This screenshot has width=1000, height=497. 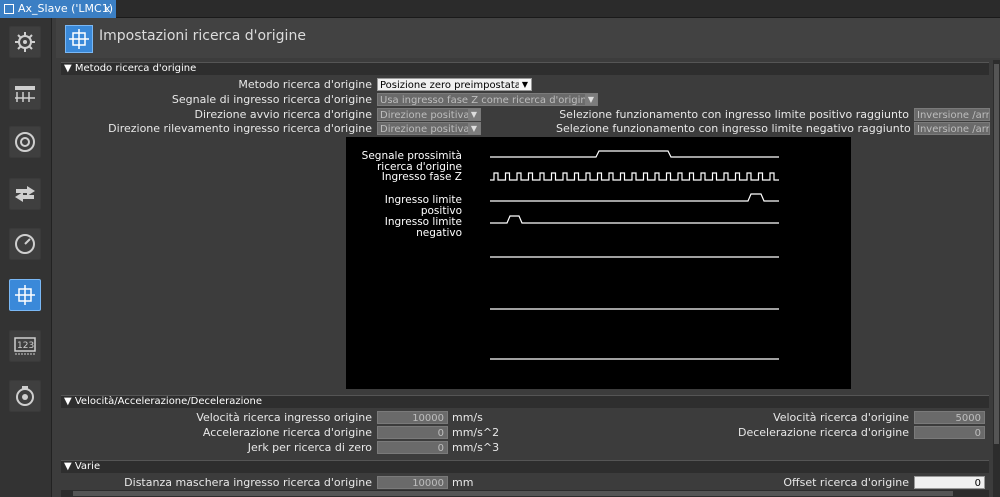 I want to click on position-count-icon: 123, so click(x=25, y=346).